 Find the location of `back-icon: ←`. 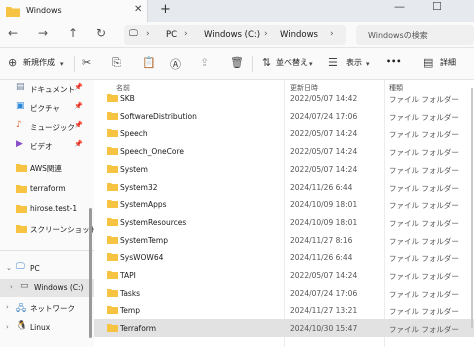

back-icon: ← is located at coordinates (13, 33).